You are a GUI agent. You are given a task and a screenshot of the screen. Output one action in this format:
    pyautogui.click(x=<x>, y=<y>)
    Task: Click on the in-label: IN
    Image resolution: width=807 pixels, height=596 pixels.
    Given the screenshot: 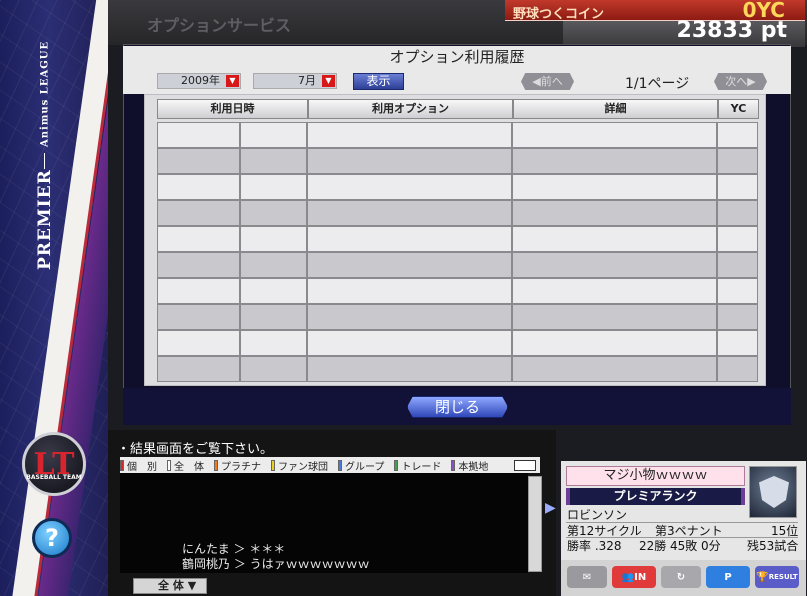 What is the action you would take?
    pyautogui.click(x=640, y=577)
    